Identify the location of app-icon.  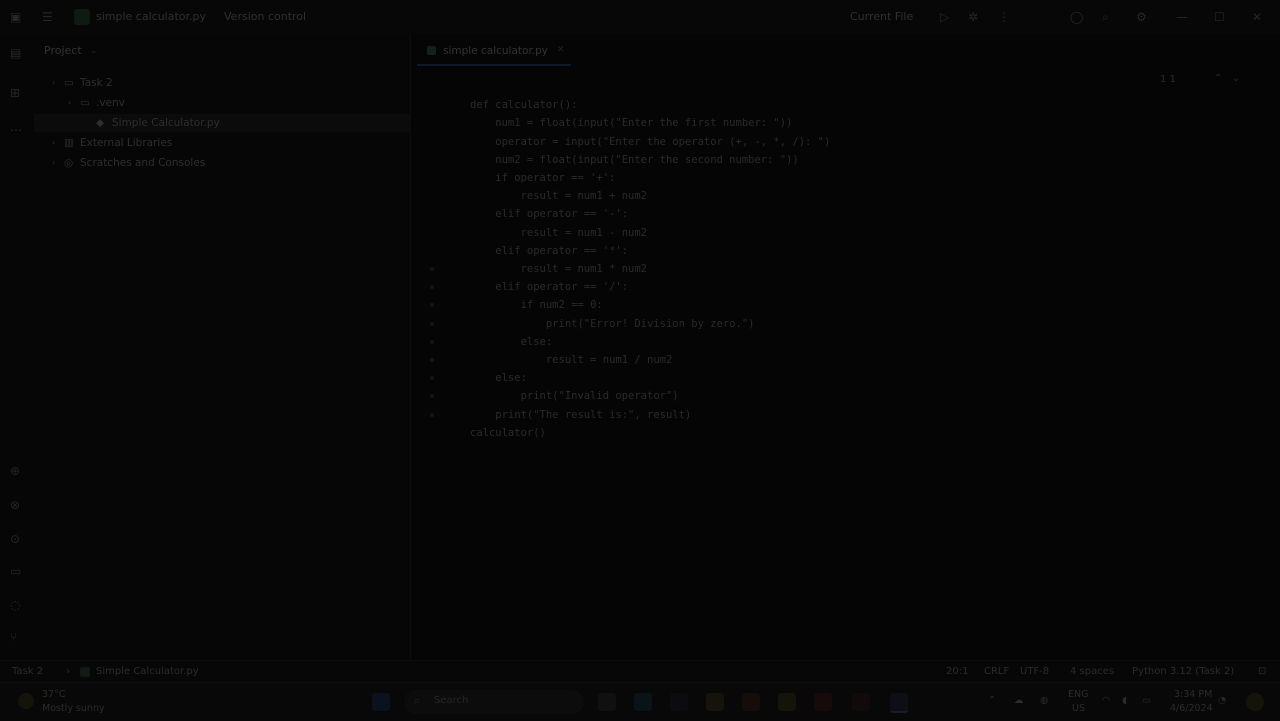
(787, 702).